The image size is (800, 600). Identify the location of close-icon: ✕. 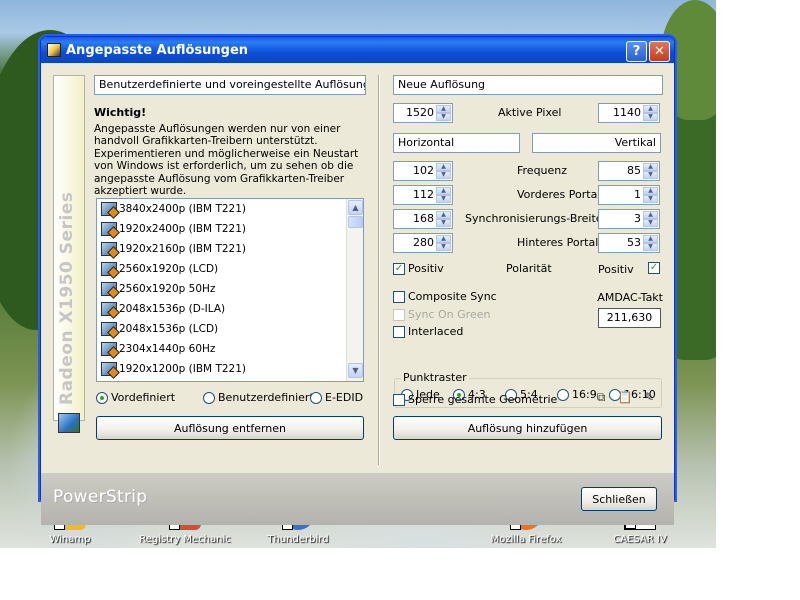
(659, 51).